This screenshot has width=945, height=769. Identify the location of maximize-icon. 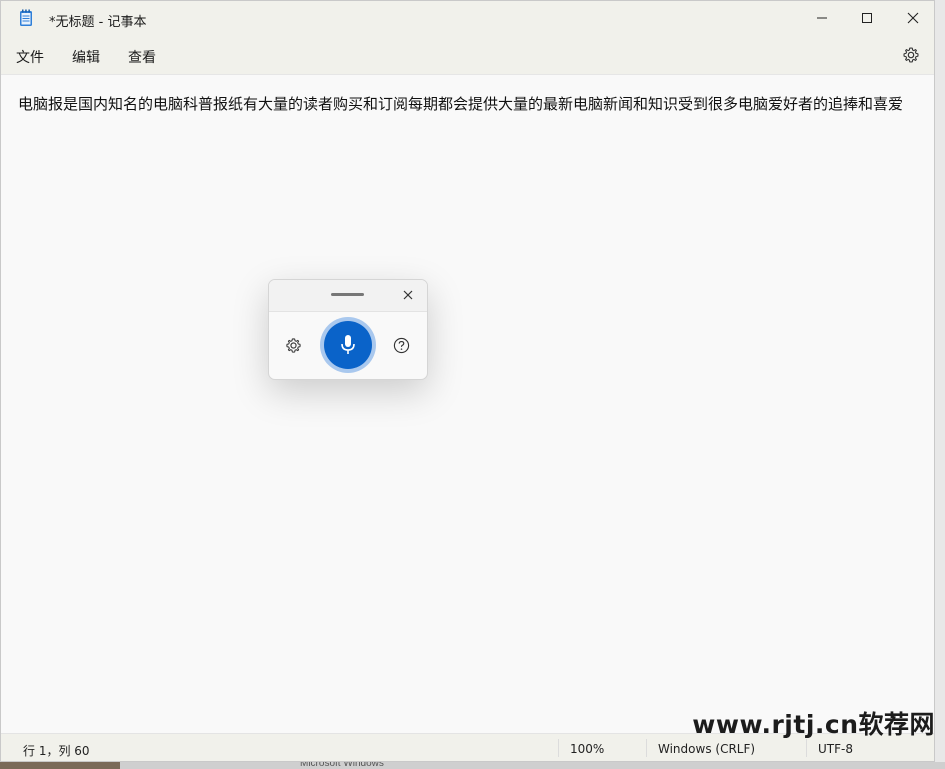
(867, 18).